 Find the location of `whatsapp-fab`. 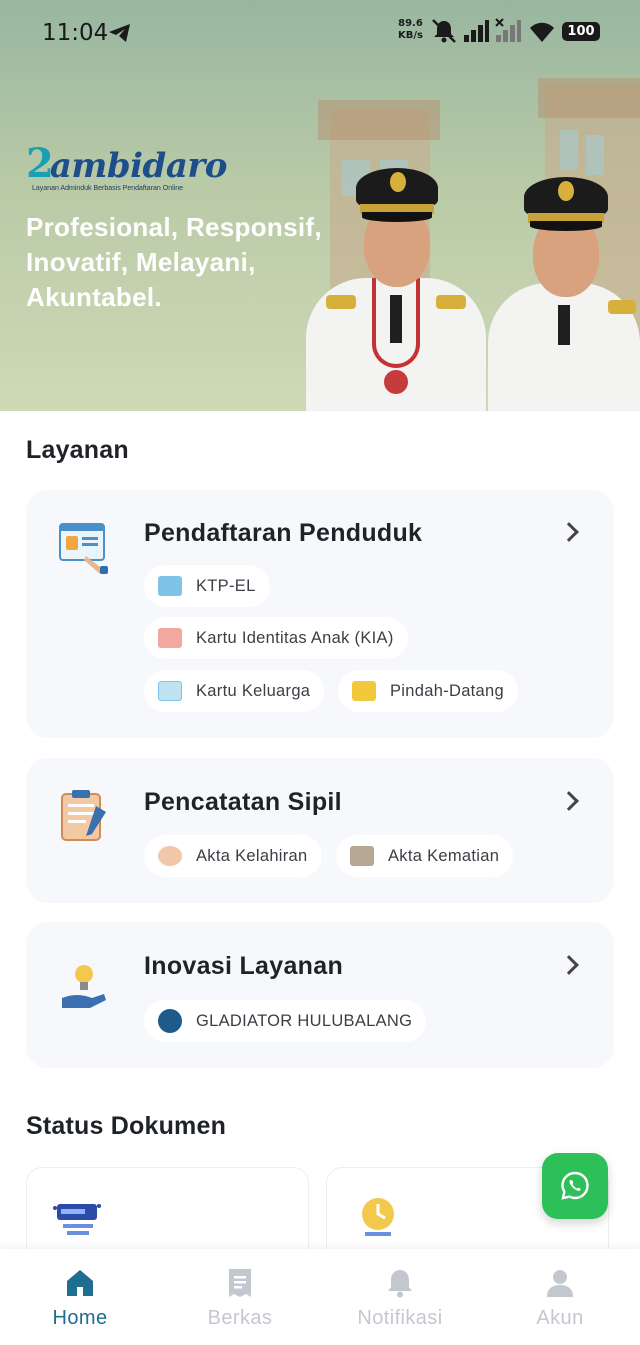

whatsapp-fab is located at coordinates (575, 1186).